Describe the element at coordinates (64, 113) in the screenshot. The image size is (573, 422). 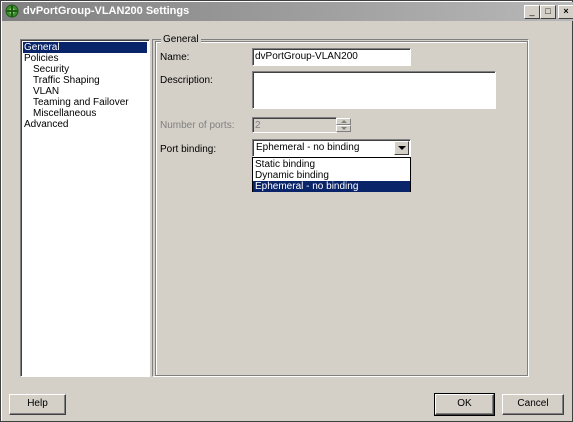
I see `nav-item-miscellaneous: Miscellaneous` at that location.